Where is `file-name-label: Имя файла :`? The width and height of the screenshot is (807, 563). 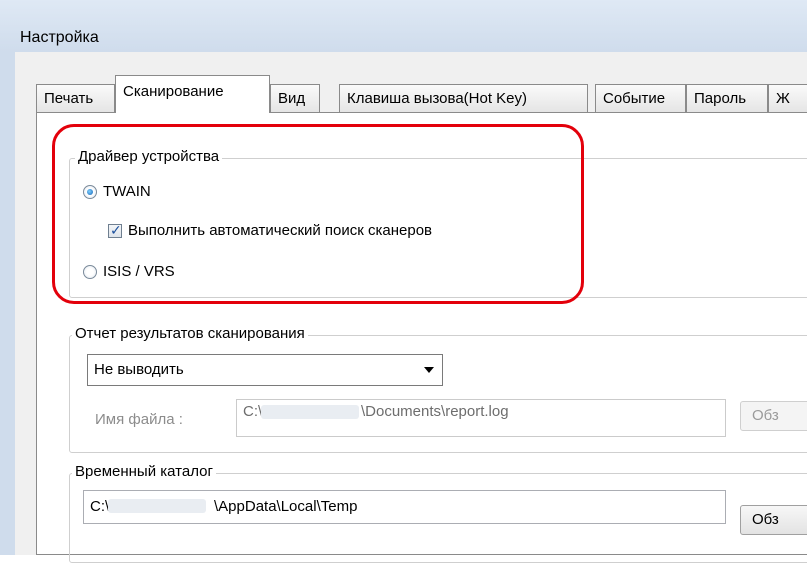
file-name-label: Имя файла : is located at coordinates (139, 419).